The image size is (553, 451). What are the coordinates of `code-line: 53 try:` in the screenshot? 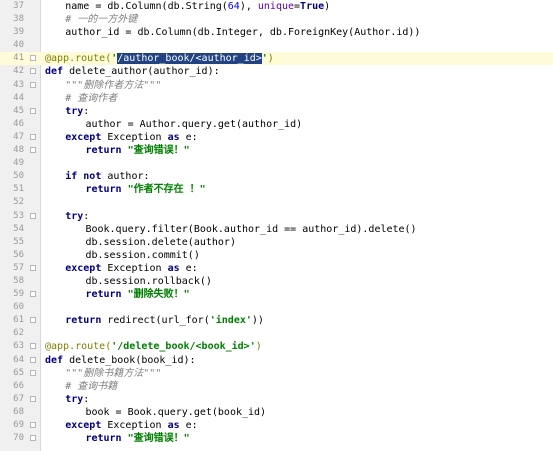 It's located at (276, 216).